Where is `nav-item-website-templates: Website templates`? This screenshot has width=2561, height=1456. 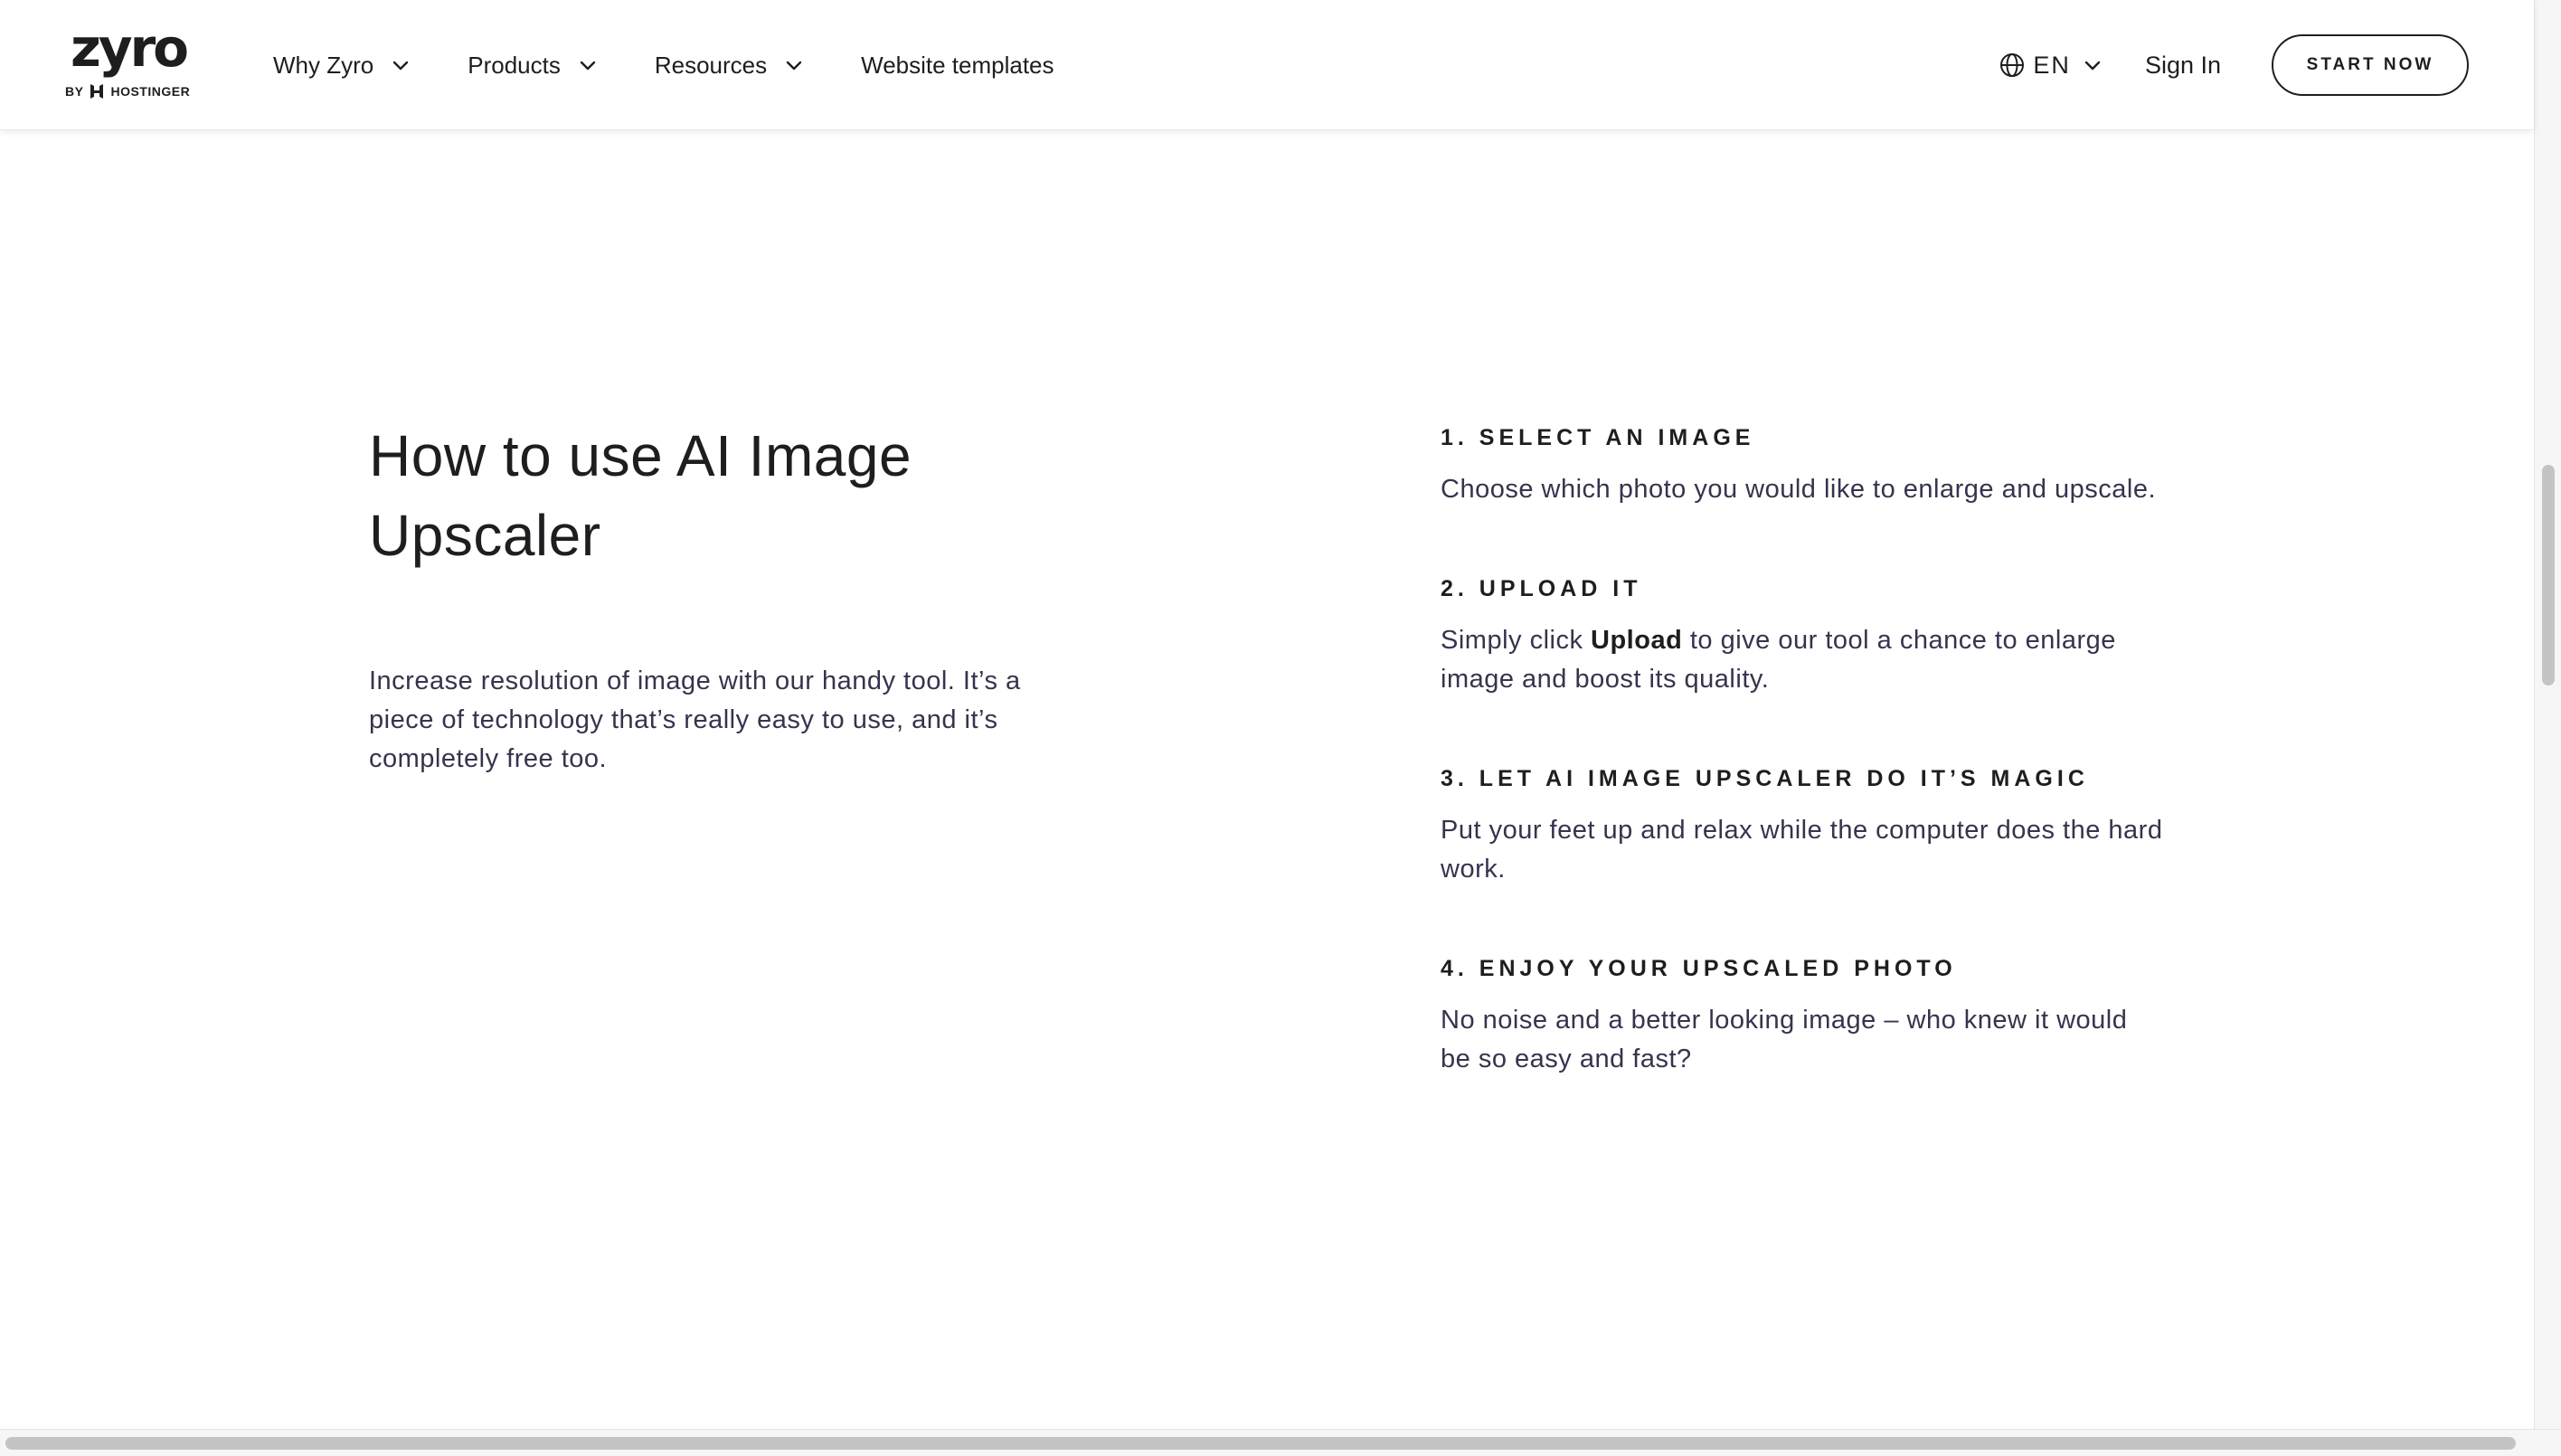
nav-item-website-templates: Website templates is located at coordinates (957, 66).